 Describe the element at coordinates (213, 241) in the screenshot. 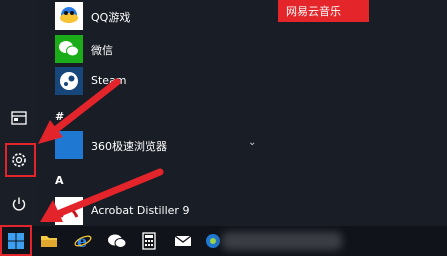

I see `app-icon` at that location.